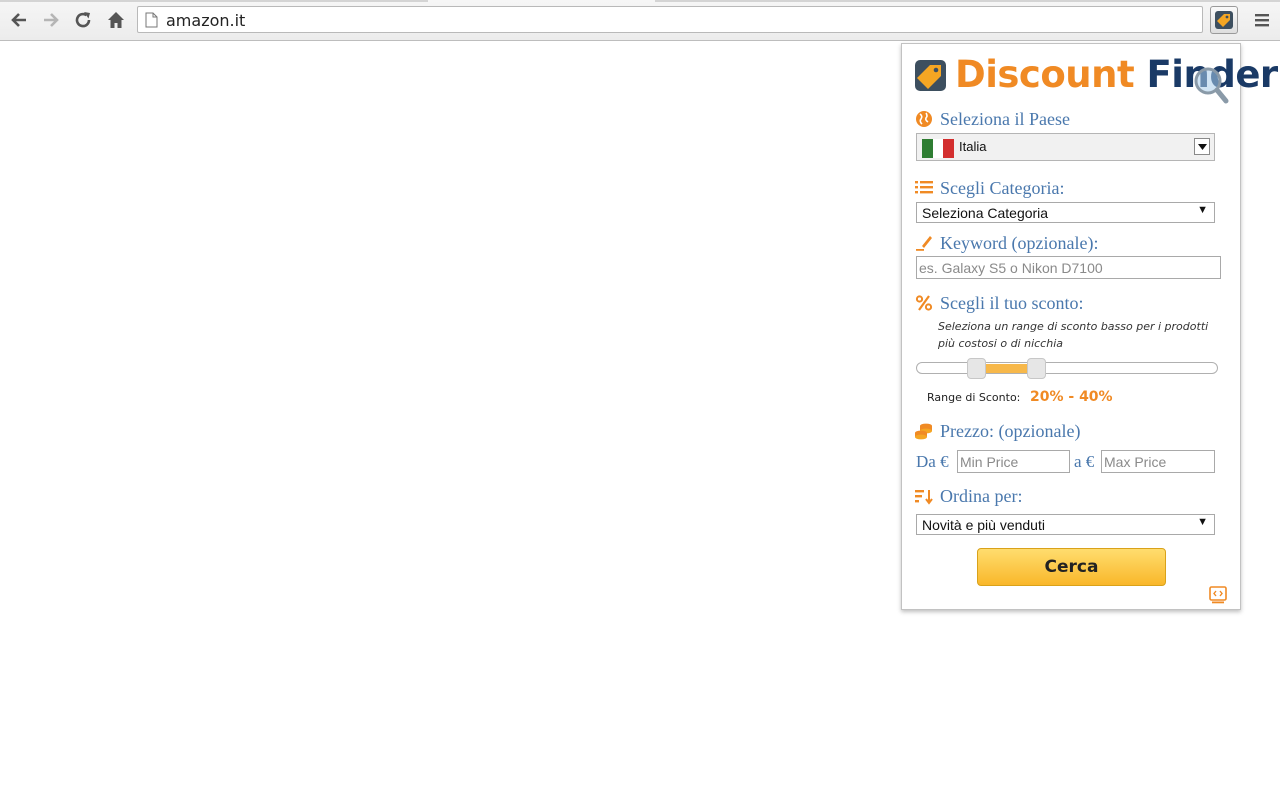 This screenshot has width=1280, height=800. I want to click on percent-icon, so click(924, 303).